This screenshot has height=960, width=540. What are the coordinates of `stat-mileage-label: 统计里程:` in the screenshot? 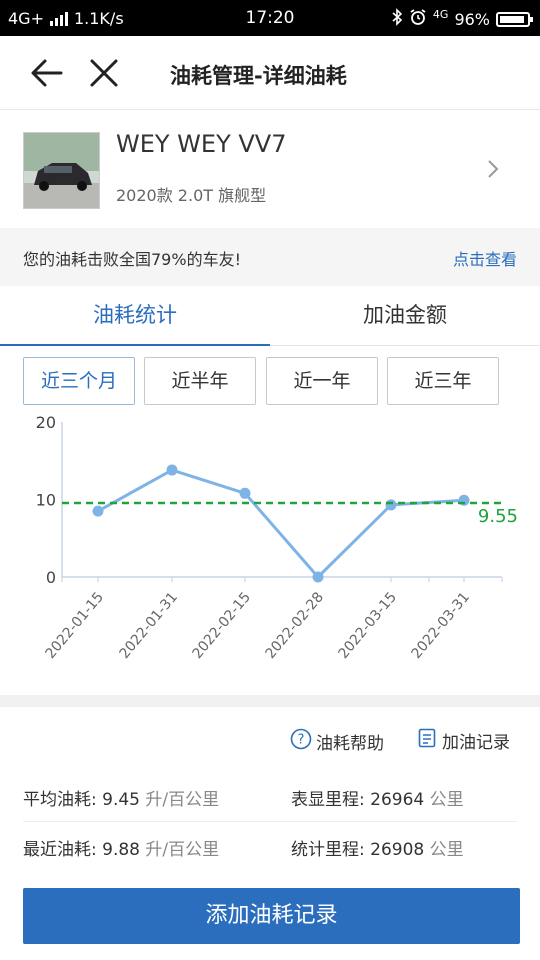 It's located at (328, 850).